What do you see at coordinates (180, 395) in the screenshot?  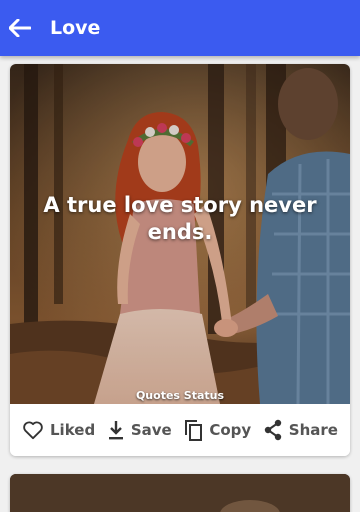 I see `watermark-text: Quotes Status` at bounding box center [180, 395].